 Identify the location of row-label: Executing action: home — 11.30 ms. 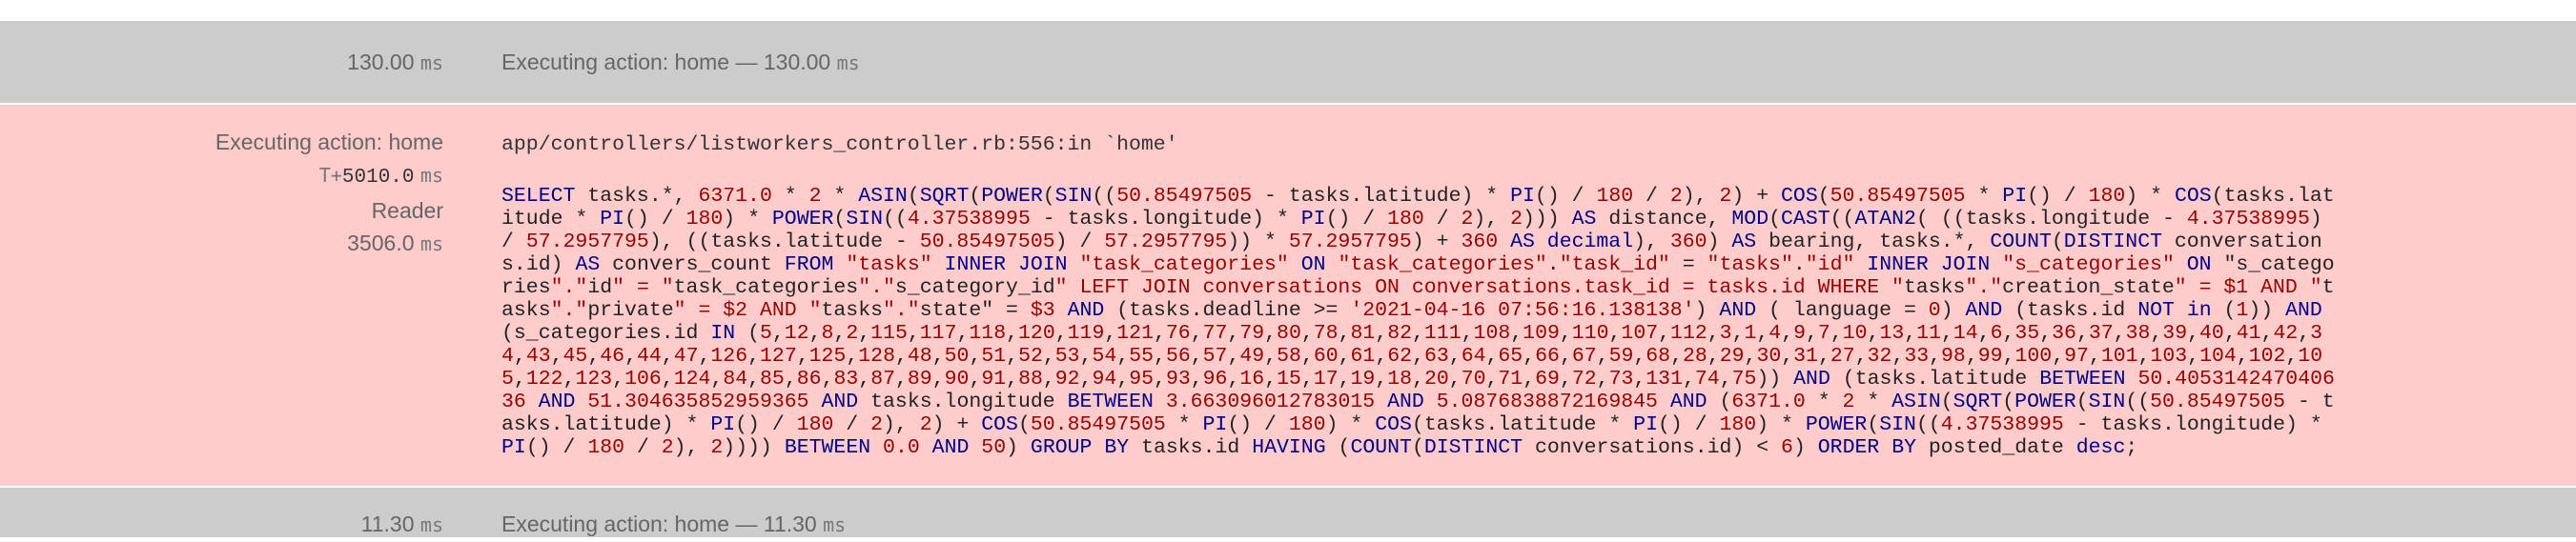
(673, 525).